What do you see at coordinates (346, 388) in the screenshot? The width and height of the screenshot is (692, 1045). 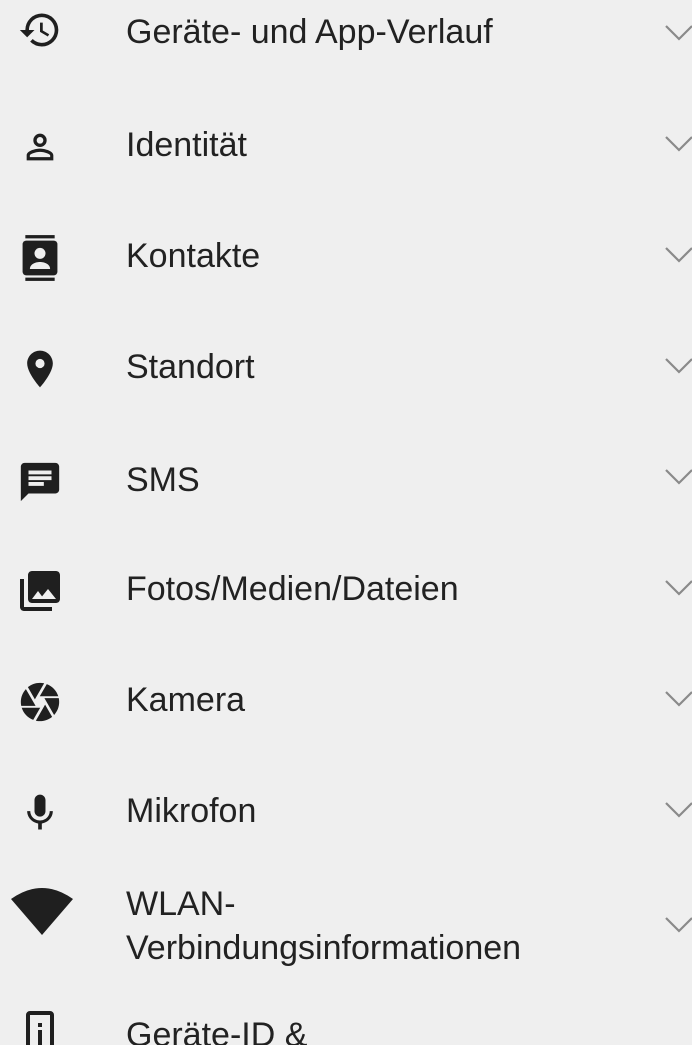 I see `permission-row-location: Standort` at bounding box center [346, 388].